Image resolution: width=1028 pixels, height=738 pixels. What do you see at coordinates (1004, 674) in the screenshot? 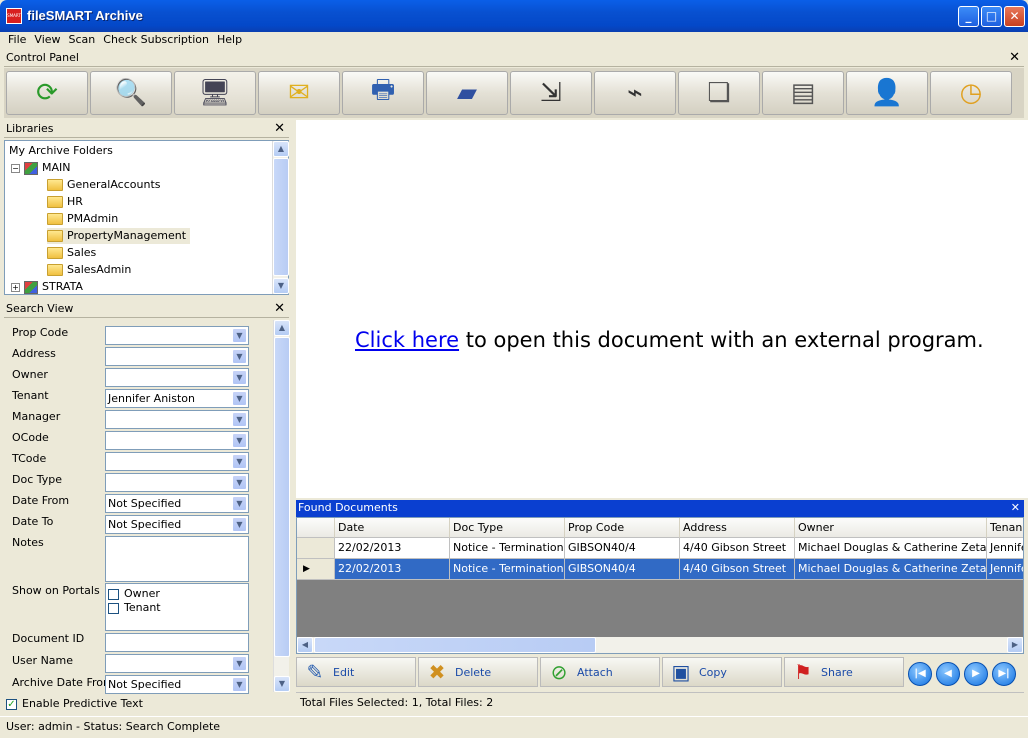
I see `last-record-icon: ▶|` at bounding box center [1004, 674].